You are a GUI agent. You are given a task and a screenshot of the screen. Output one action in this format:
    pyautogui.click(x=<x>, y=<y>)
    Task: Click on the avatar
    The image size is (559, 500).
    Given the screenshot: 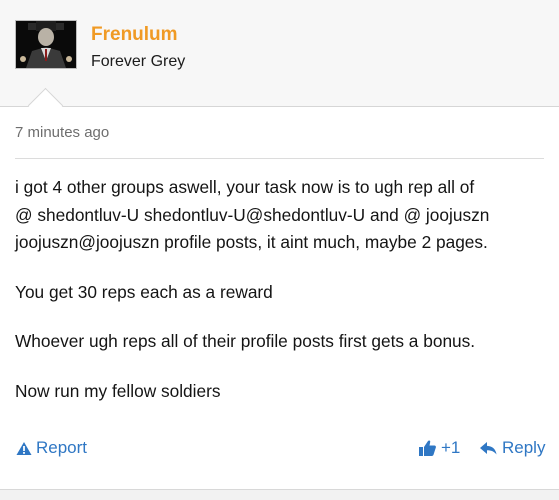 What is the action you would take?
    pyautogui.click(x=46, y=44)
    